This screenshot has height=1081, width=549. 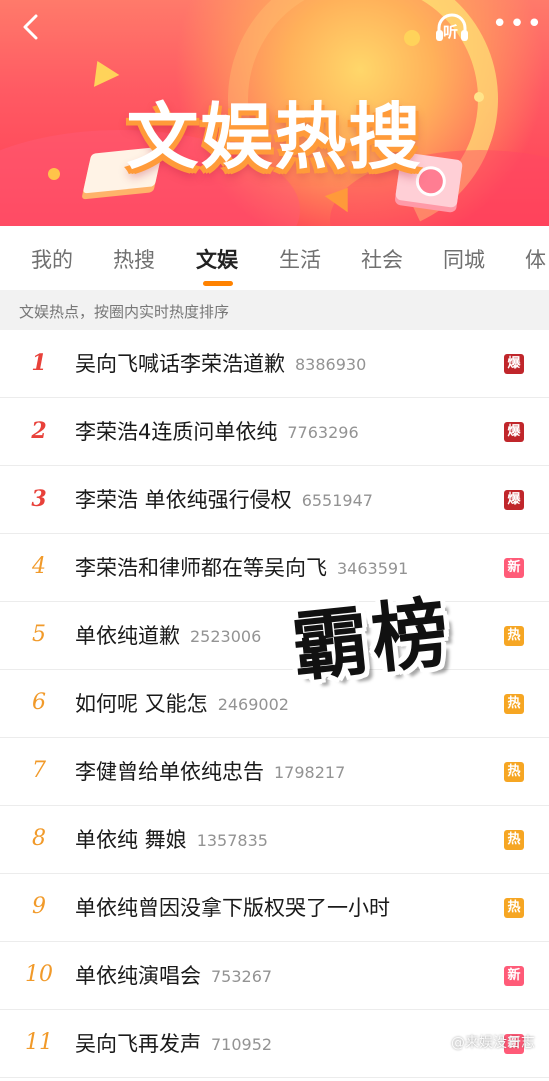 What do you see at coordinates (124, 312) in the screenshot?
I see `ranking-description-text: 文娱热点，按圈内实时热度排序` at bounding box center [124, 312].